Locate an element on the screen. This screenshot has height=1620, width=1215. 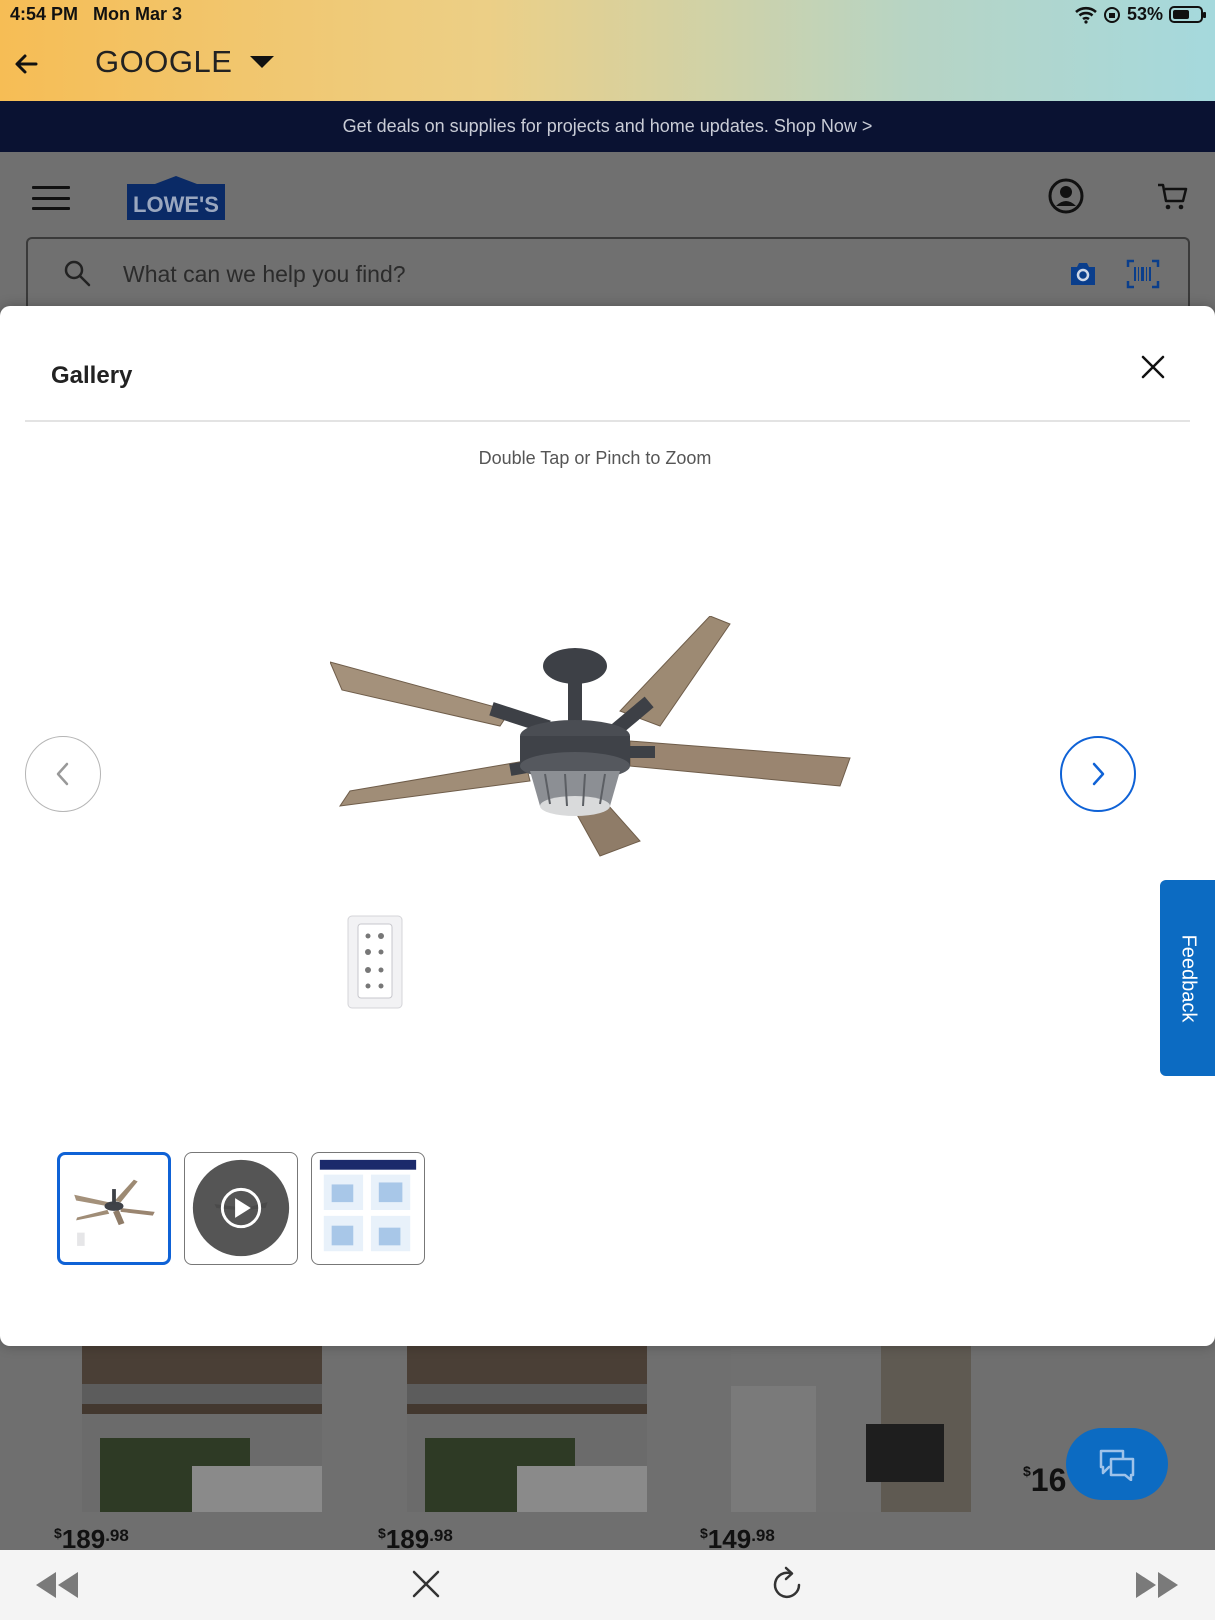
feedback-label: Feedback is located at coordinates (1188, 978).